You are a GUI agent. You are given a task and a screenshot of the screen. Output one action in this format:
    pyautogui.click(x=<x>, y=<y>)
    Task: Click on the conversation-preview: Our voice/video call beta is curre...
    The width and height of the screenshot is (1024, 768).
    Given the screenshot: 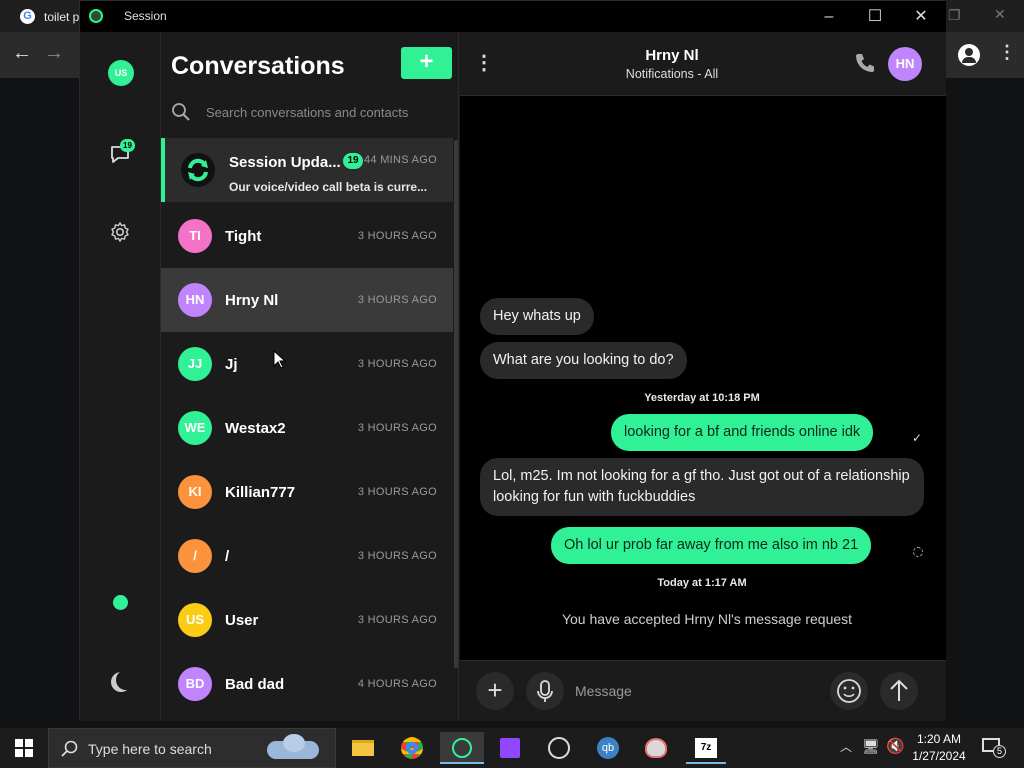 What is the action you would take?
    pyautogui.click(x=328, y=187)
    